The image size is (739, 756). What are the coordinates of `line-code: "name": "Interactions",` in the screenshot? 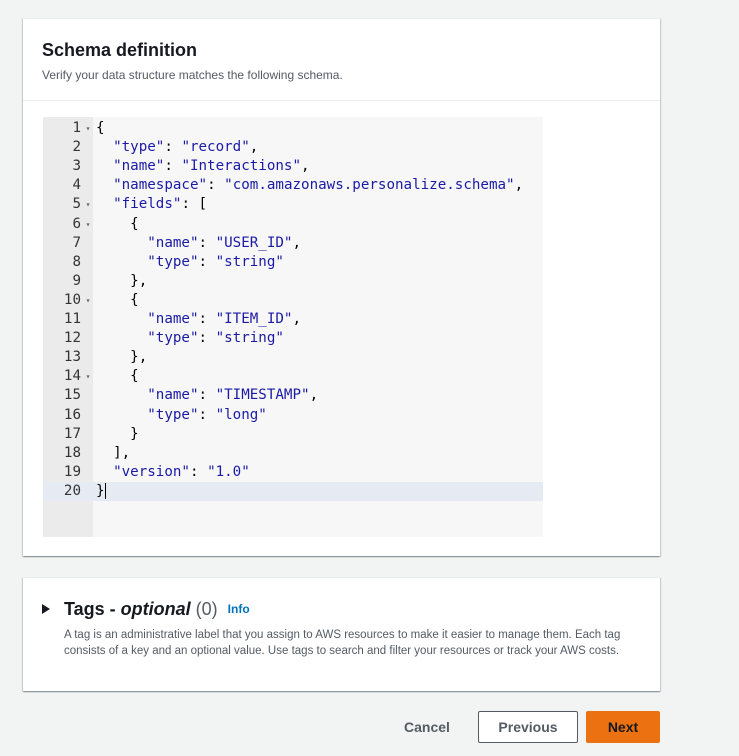 It's located at (211, 166).